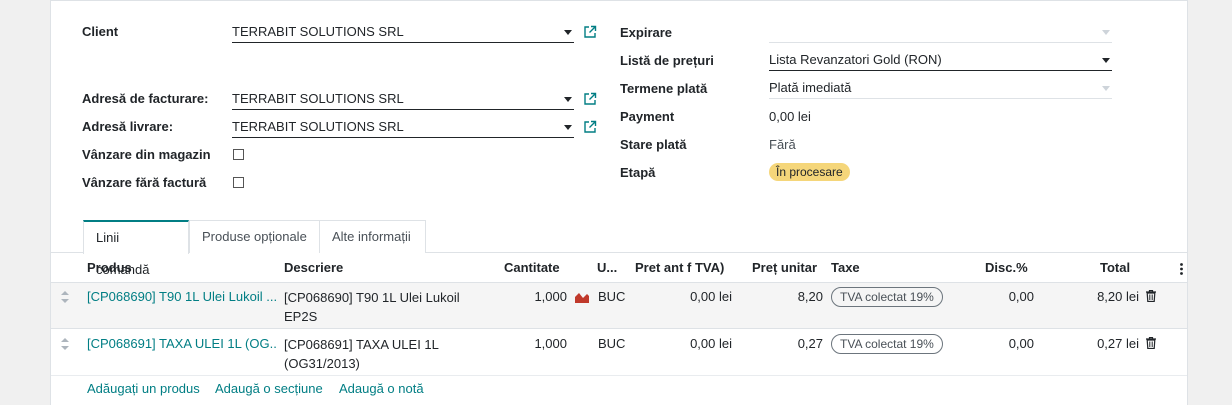 Image resolution: width=1232 pixels, height=405 pixels. What do you see at coordinates (1115, 267) in the screenshot?
I see `col-total: Total` at bounding box center [1115, 267].